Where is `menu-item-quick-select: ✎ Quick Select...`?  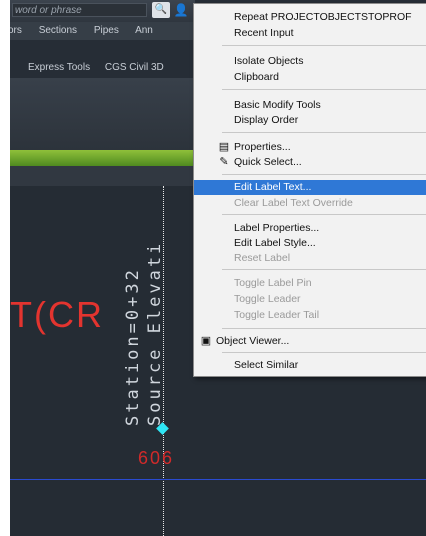
menu-item-quick-select: ✎ Quick Select... is located at coordinates (310, 162).